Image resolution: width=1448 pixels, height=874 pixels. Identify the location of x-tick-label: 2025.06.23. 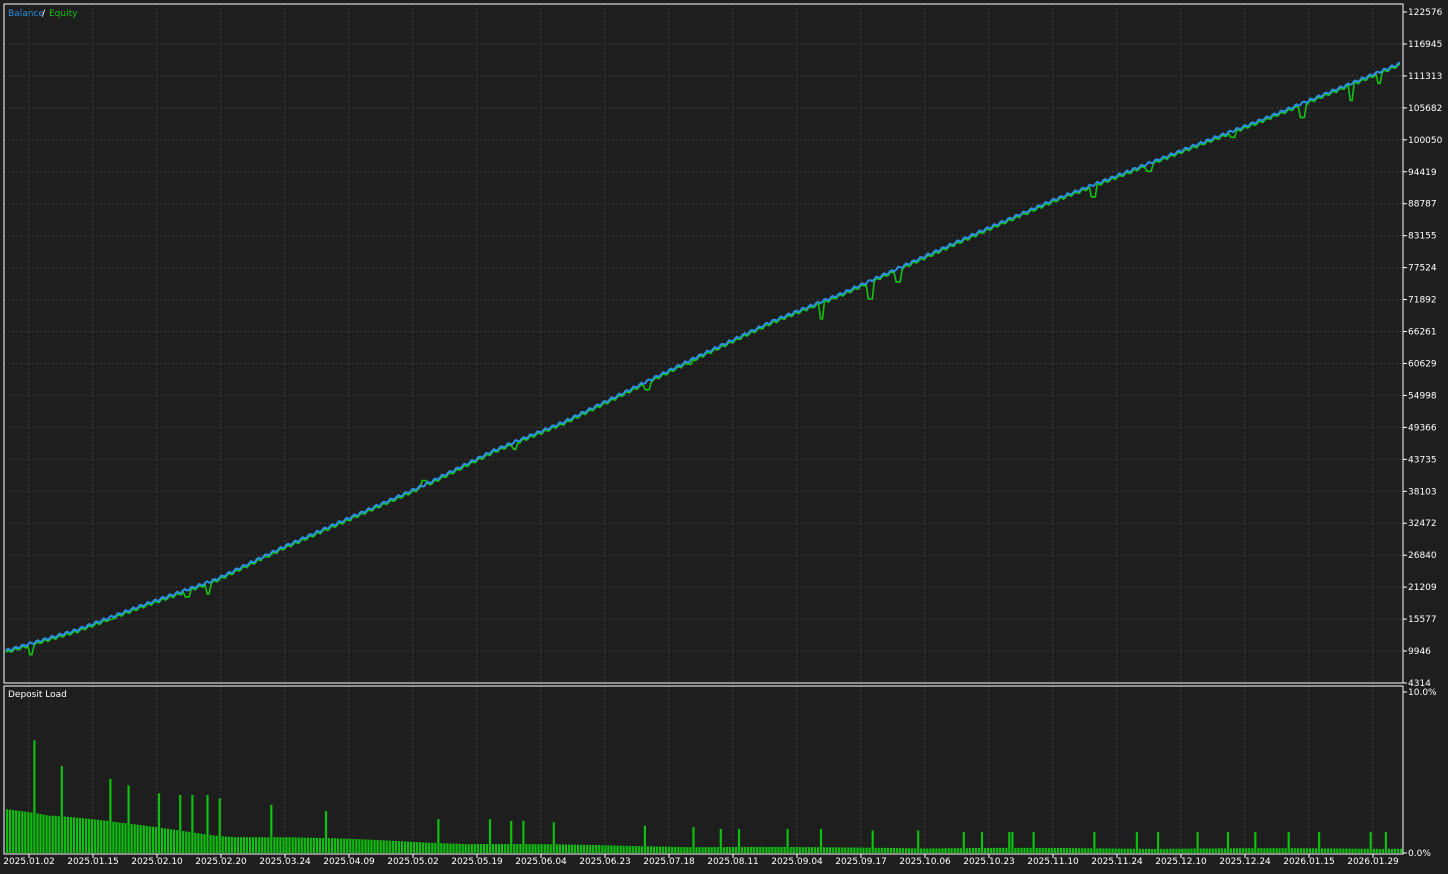
(605, 862).